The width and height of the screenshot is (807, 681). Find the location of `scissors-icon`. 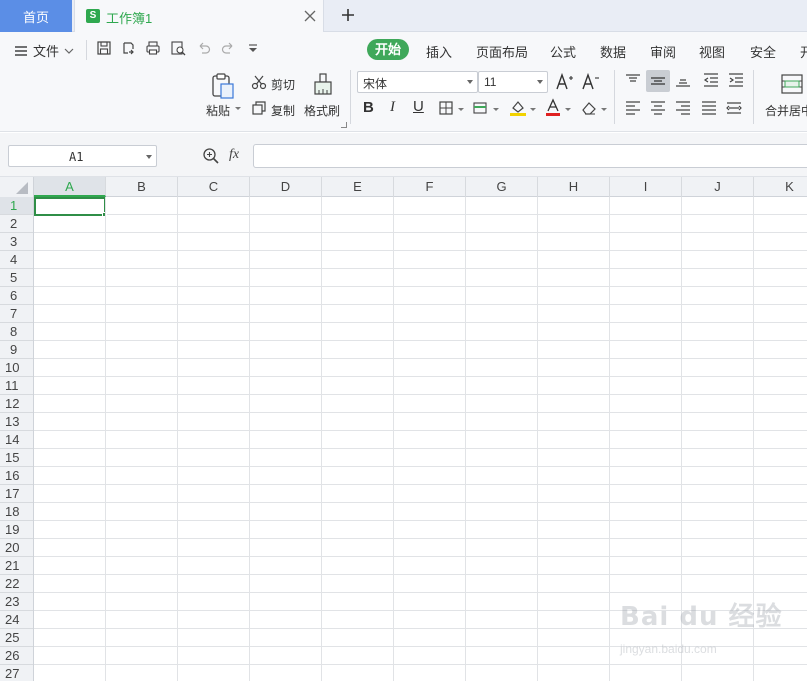

scissors-icon is located at coordinates (259, 82).